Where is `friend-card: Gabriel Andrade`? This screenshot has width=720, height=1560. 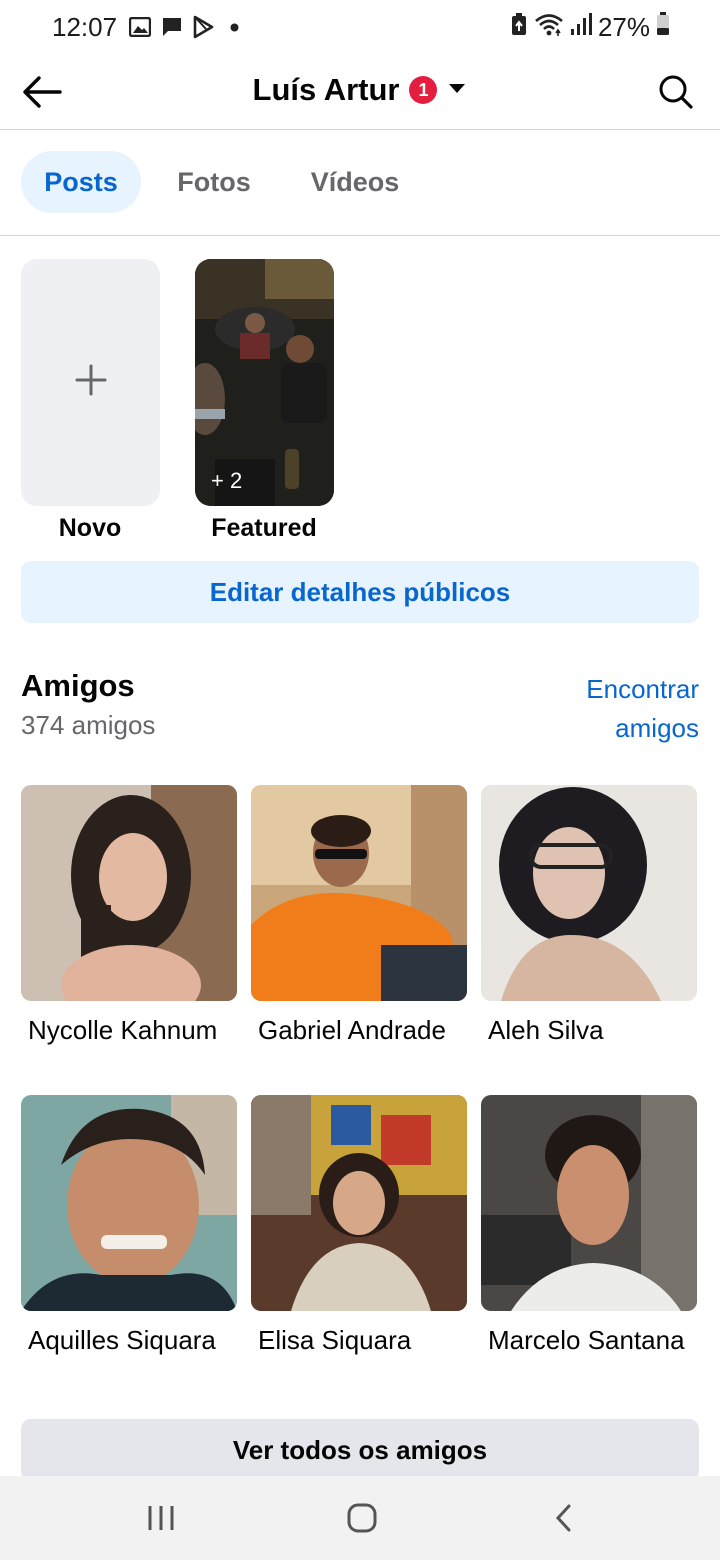
friend-card: Gabriel Andrade is located at coordinates (359, 916).